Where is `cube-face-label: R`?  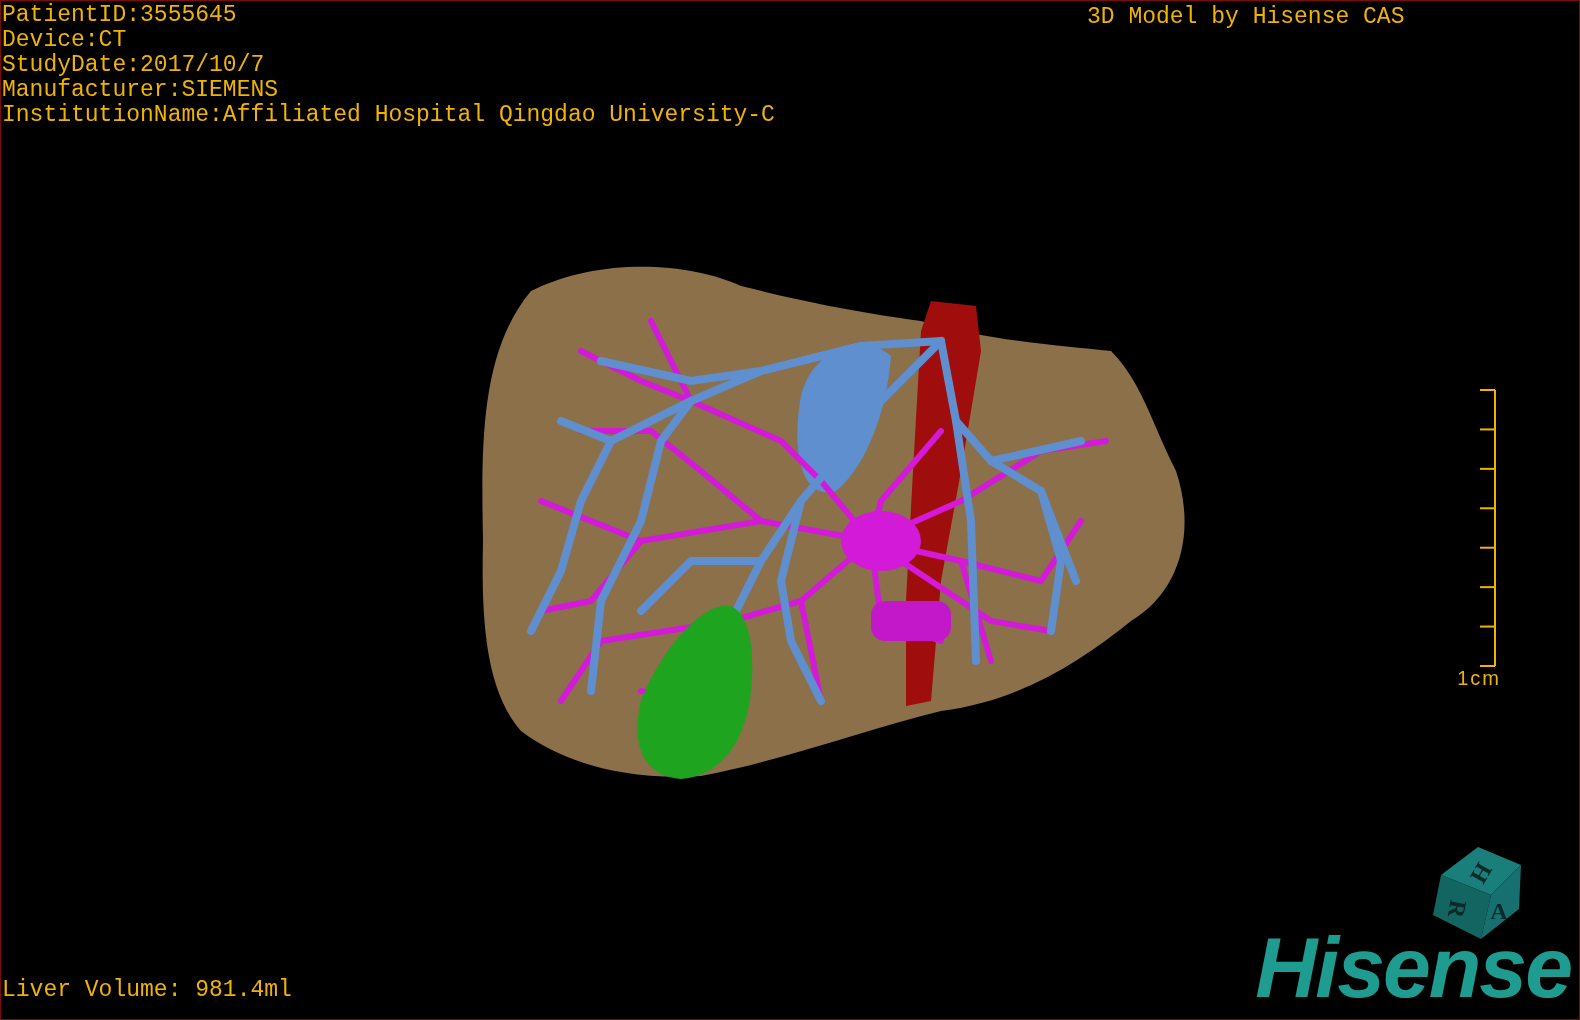 cube-face-label: R is located at coordinates (1457, 909).